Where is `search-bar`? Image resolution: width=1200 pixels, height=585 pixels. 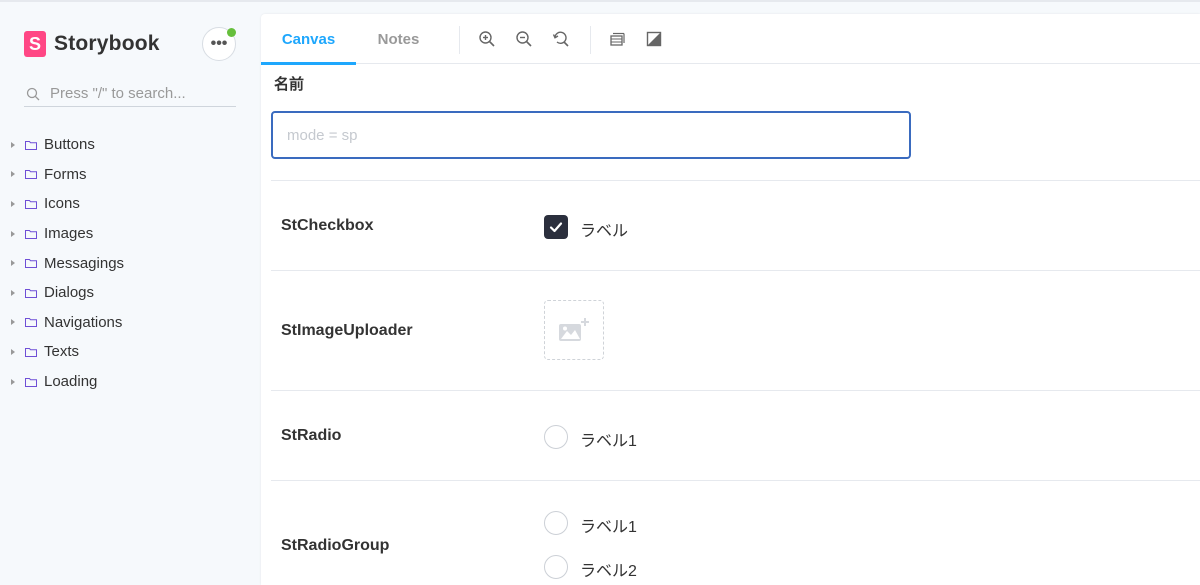
search-bar is located at coordinates (130, 94).